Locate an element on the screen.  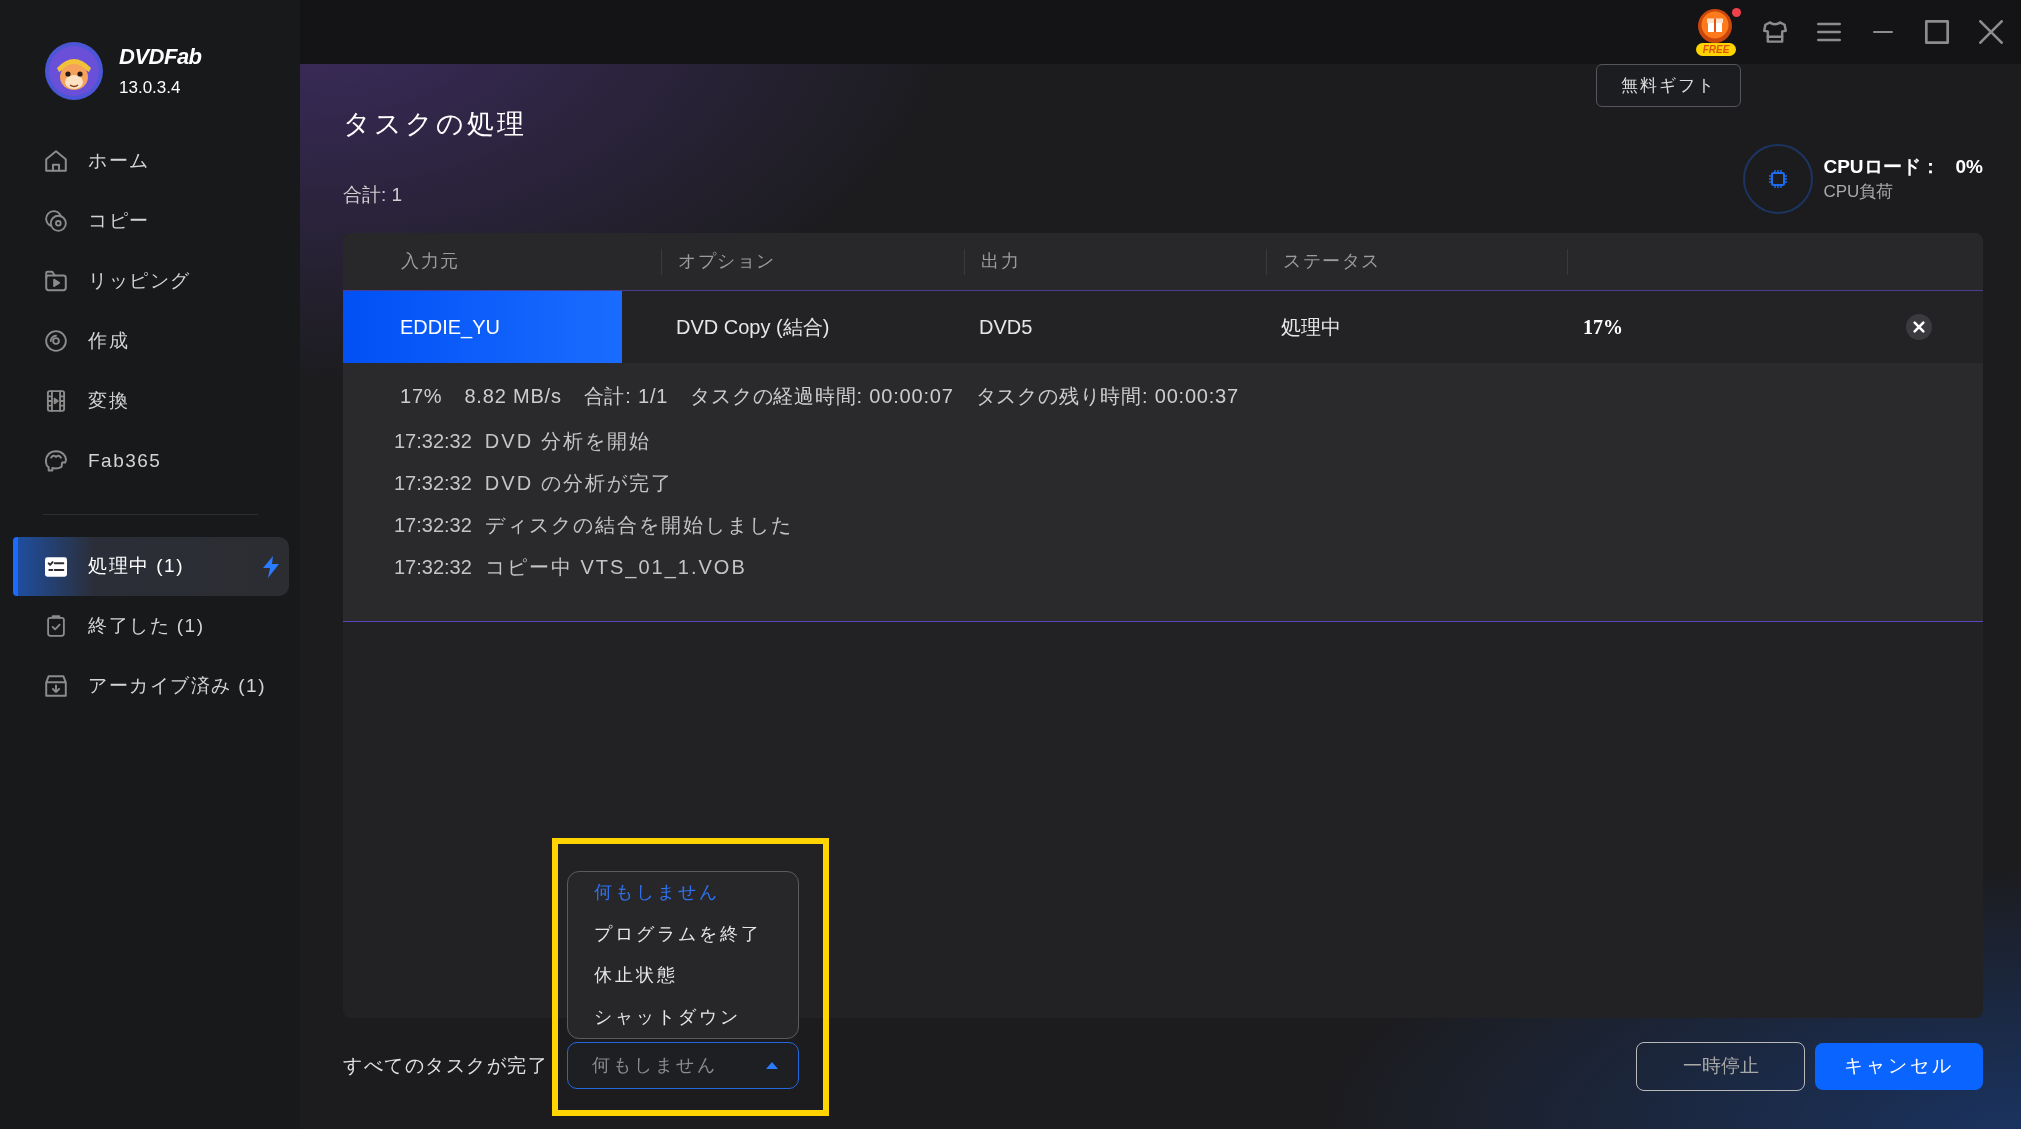
stat-text: 17% is located at coordinates (421, 396).